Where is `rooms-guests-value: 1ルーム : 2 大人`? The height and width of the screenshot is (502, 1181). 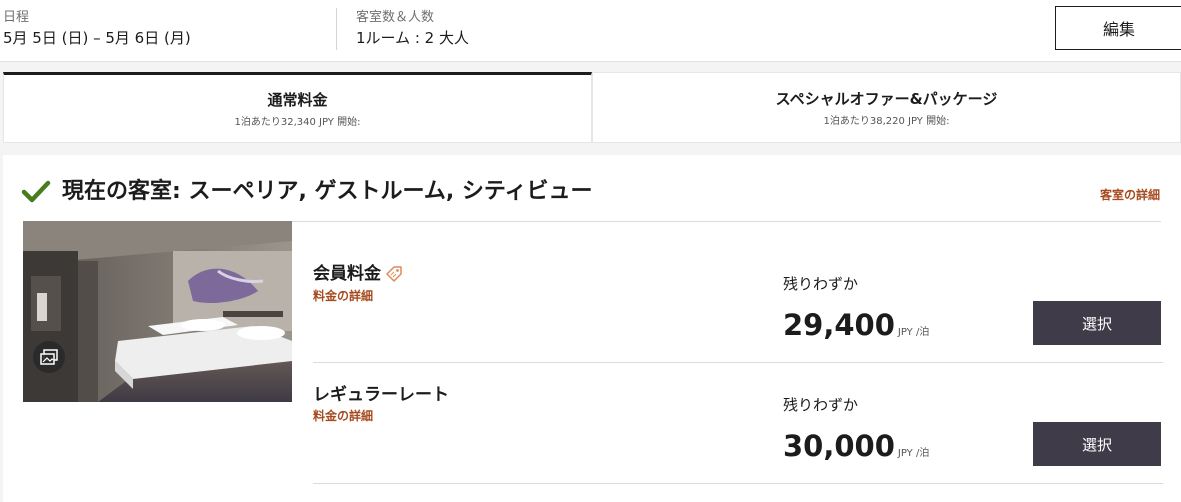 rooms-guests-value: 1ルーム : 2 大人 is located at coordinates (412, 37).